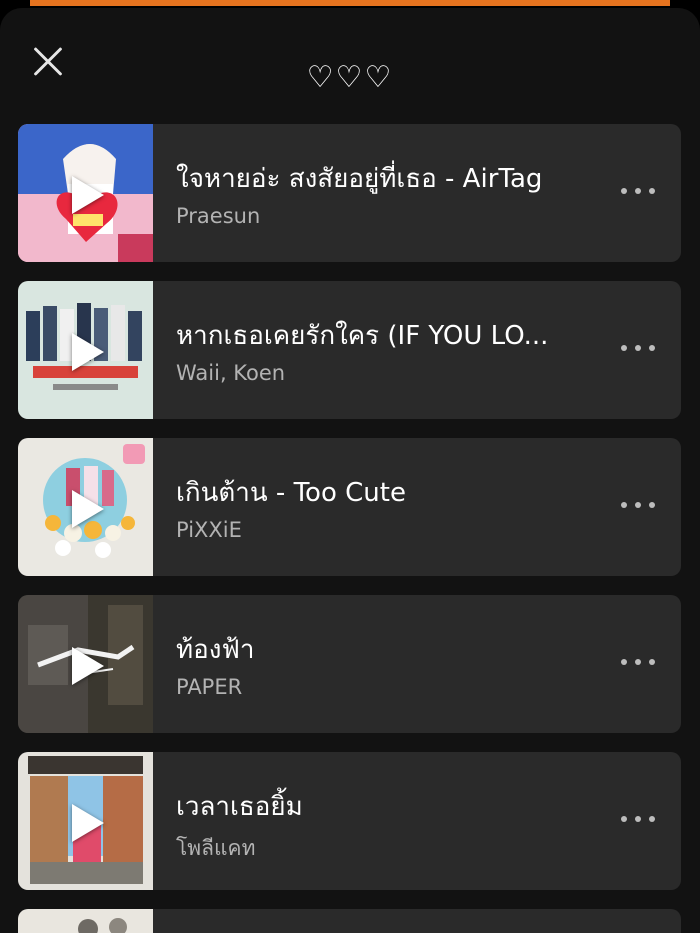 The width and height of the screenshot is (700, 933). What do you see at coordinates (350, 77) in the screenshot?
I see `sheet-title: ♡♡♡` at bounding box center [350, 77].